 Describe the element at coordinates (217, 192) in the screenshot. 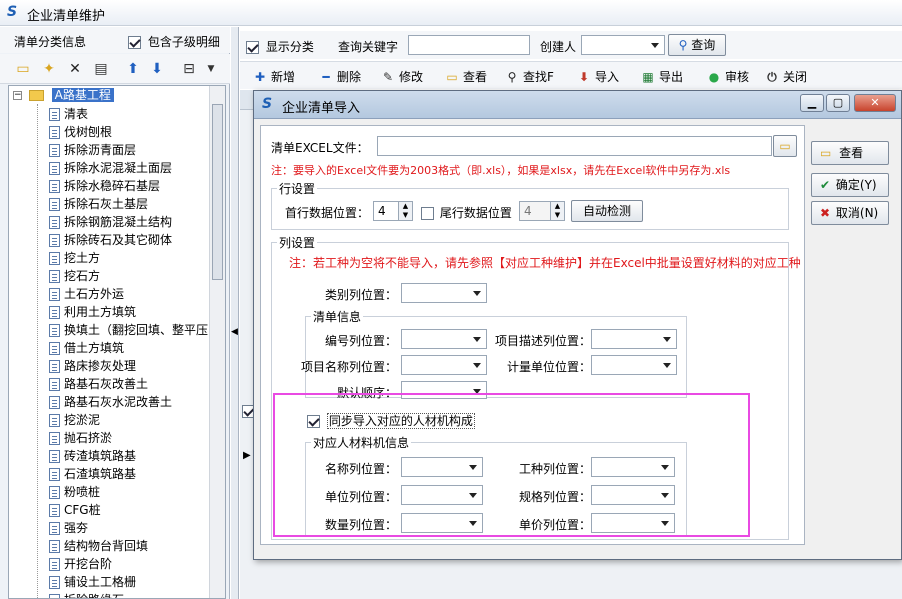

I see `tree-scrollbar-thumb` at that location.